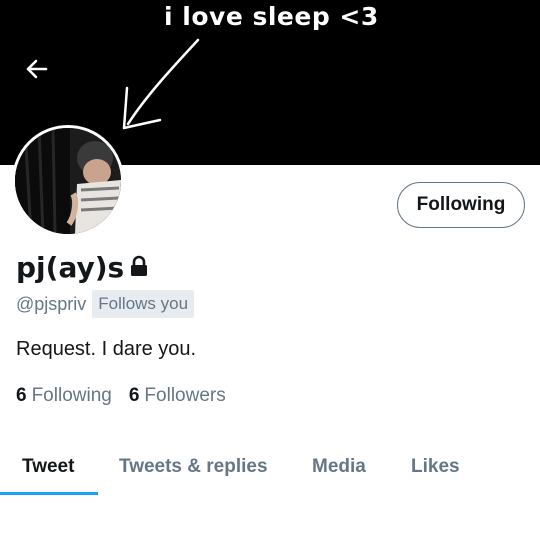  Describe the element at coordinates (48, 467) in the screenshot. I see `tab-tweet: Tweet` at that location.